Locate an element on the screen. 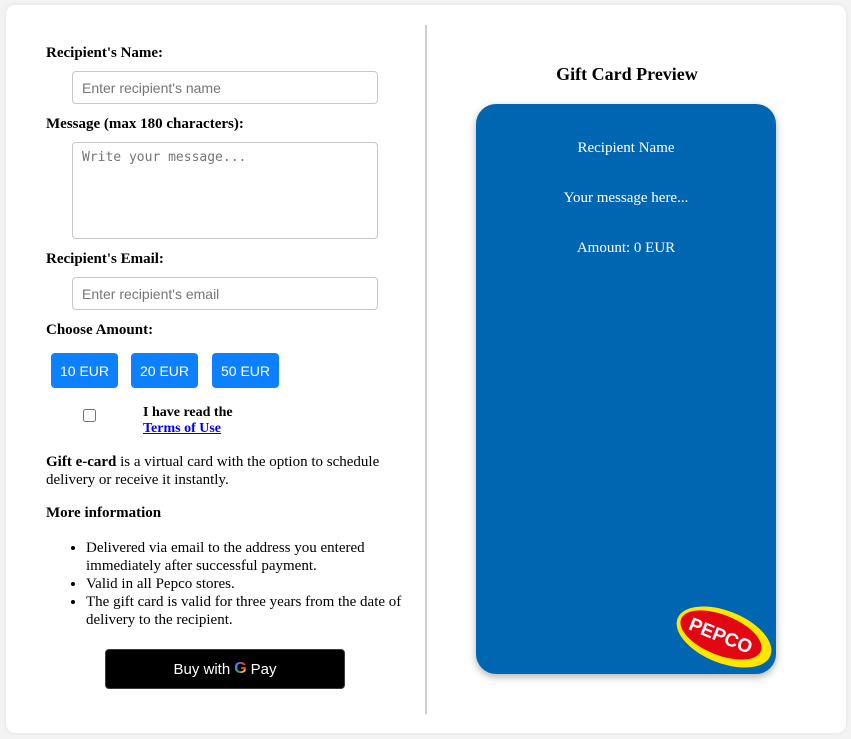  amount-50-button: 50 EUR is located at coordinates (245, 370).